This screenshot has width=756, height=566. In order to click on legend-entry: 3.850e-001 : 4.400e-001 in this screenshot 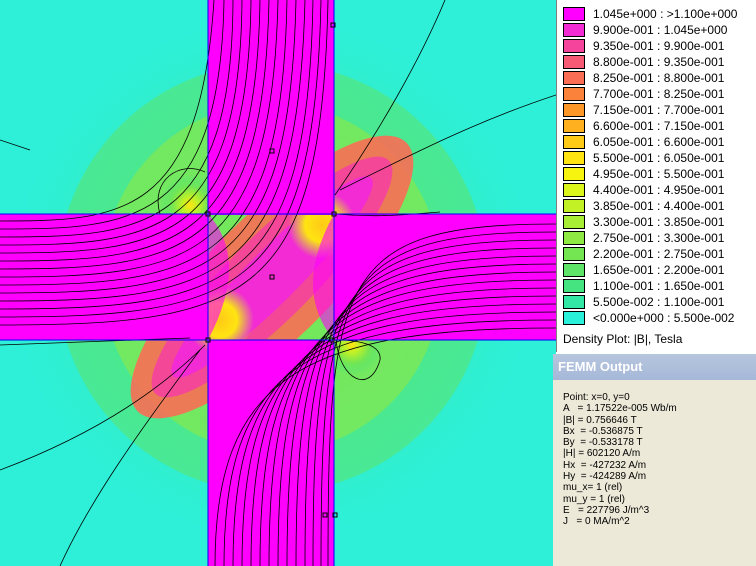, I will do `click(658, 206)`.